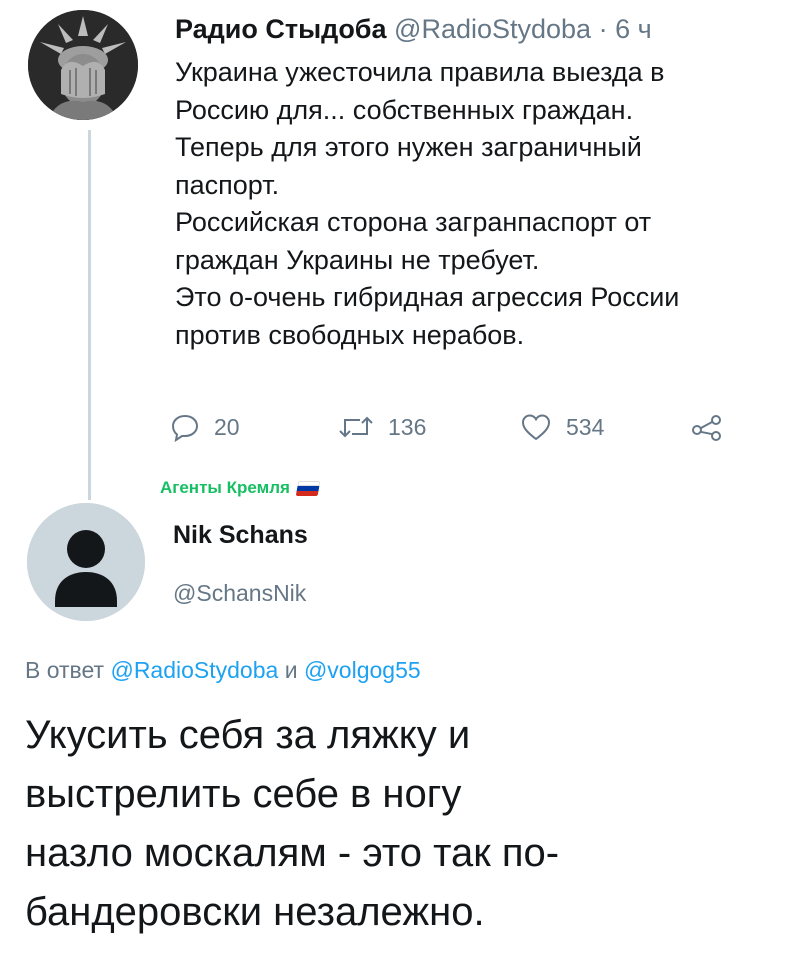 The image size is (800, 963). I want to click on reply-conjunction: и, so click(291, 670).